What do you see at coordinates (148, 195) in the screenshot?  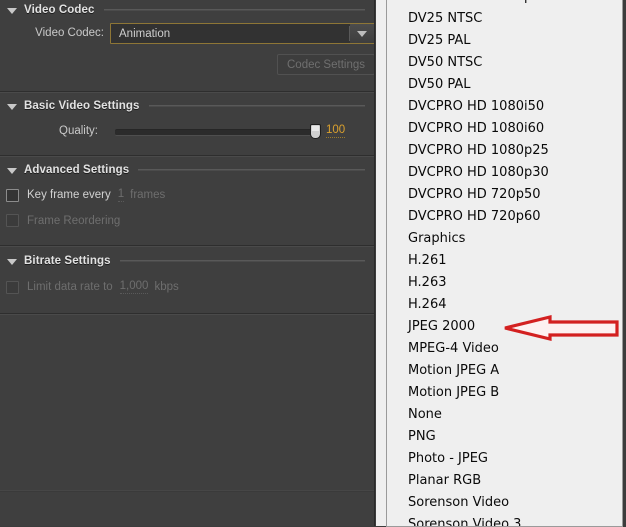 I see `key-frame-every-unit: frames` at bounding box center [148, 195].